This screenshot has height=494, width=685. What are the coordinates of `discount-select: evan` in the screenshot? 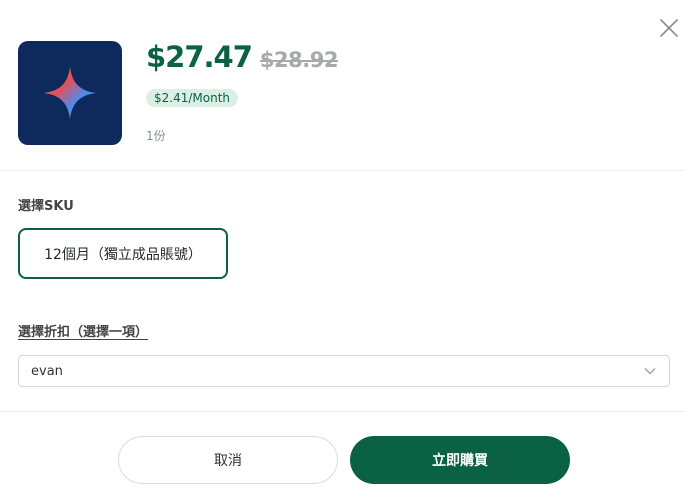 It's located at (344, 371).